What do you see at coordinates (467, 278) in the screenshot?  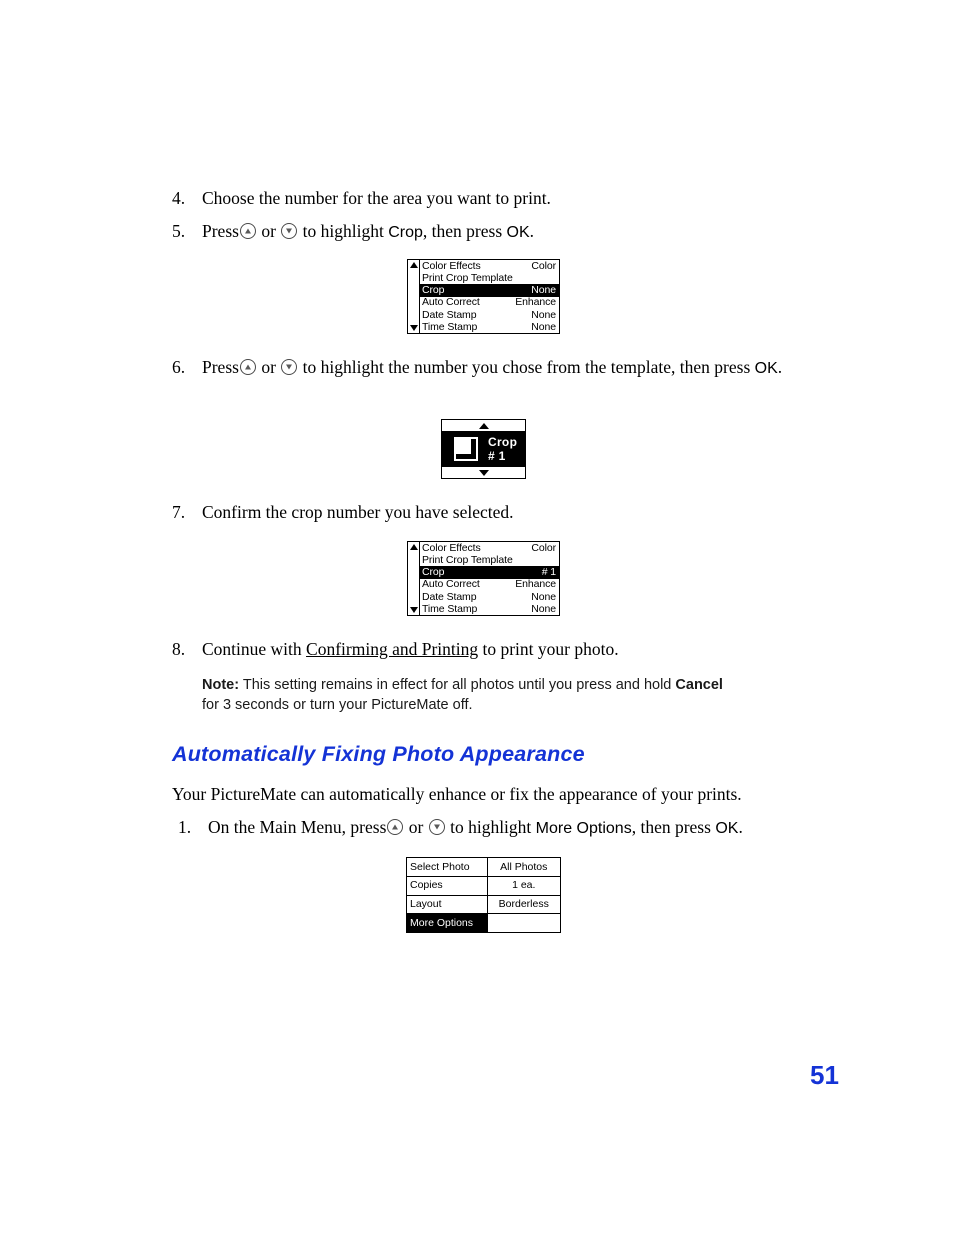 I see `lcd-menu-row-label: Print Crop Template` at bounding box center [467, 278].